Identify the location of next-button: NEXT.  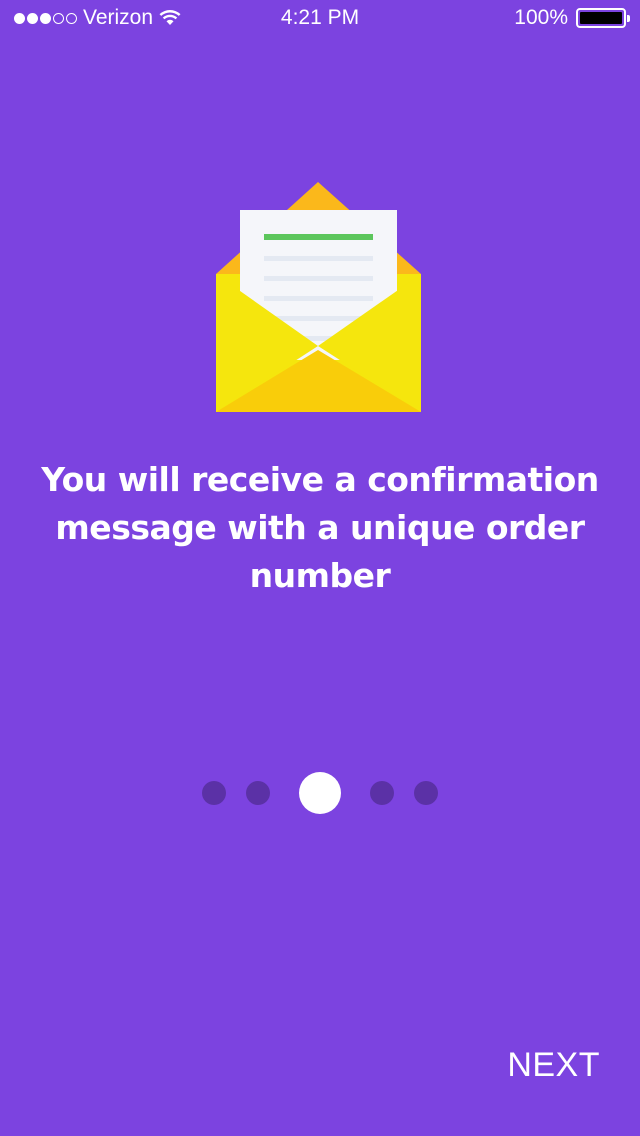
(553, 1065).